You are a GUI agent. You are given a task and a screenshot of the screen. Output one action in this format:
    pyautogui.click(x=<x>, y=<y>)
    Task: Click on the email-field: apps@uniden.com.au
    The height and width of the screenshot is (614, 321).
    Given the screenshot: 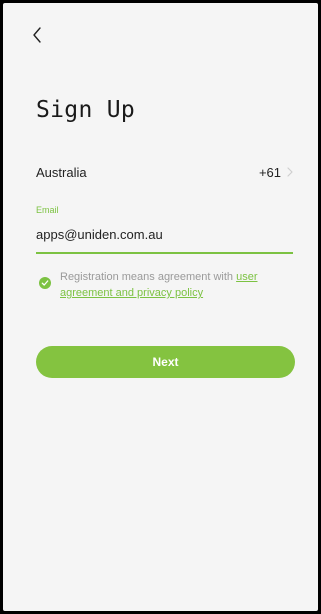 What is the action you would take?
    pyautogui.click(x=164, y=234)
    